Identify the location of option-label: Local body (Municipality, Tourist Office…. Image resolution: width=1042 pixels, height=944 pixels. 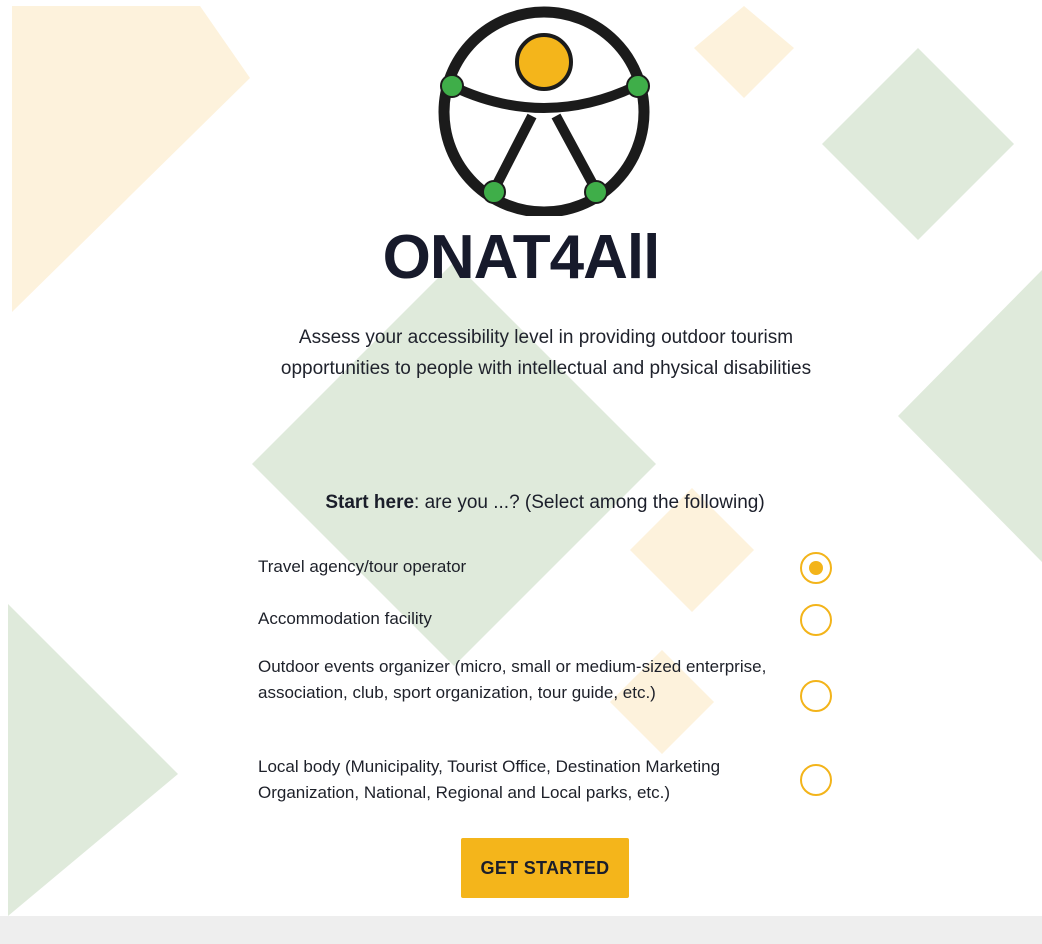
(489, 779).